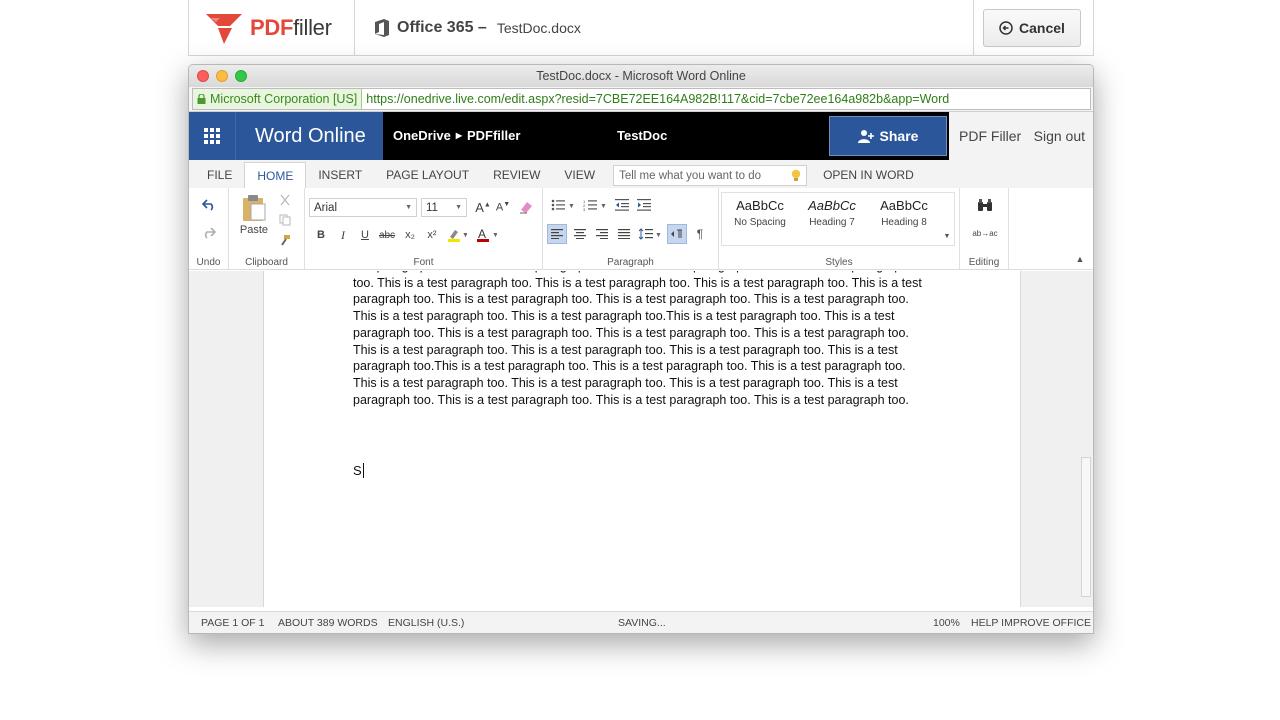 The image size is (1280, 720). What do you see at coordinates (444, 207) in the screenshot?
I see `font-size-select: 11 ▼` at bounding box center [444, 207].